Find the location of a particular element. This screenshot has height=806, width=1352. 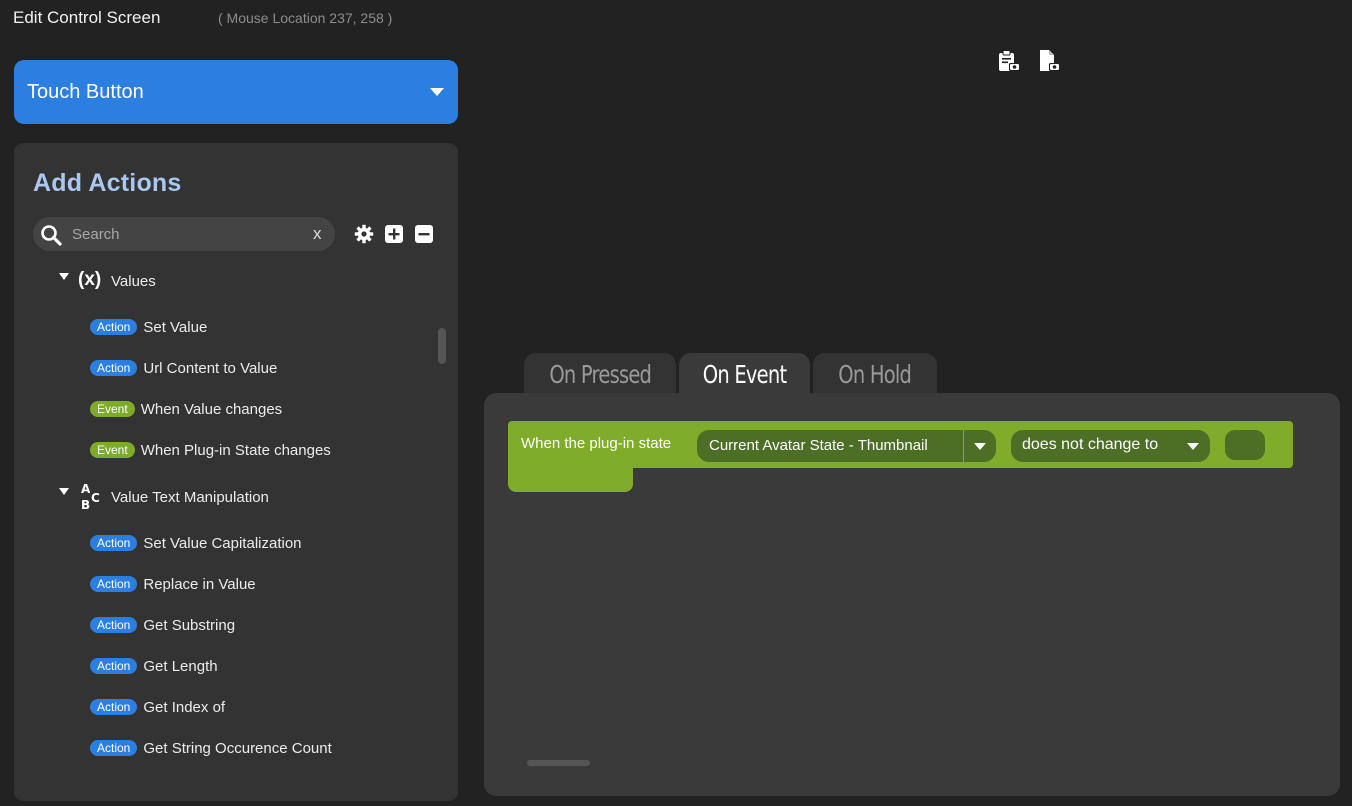

tab-on-pressed: On Pressed is located at coordinates (600, 374).